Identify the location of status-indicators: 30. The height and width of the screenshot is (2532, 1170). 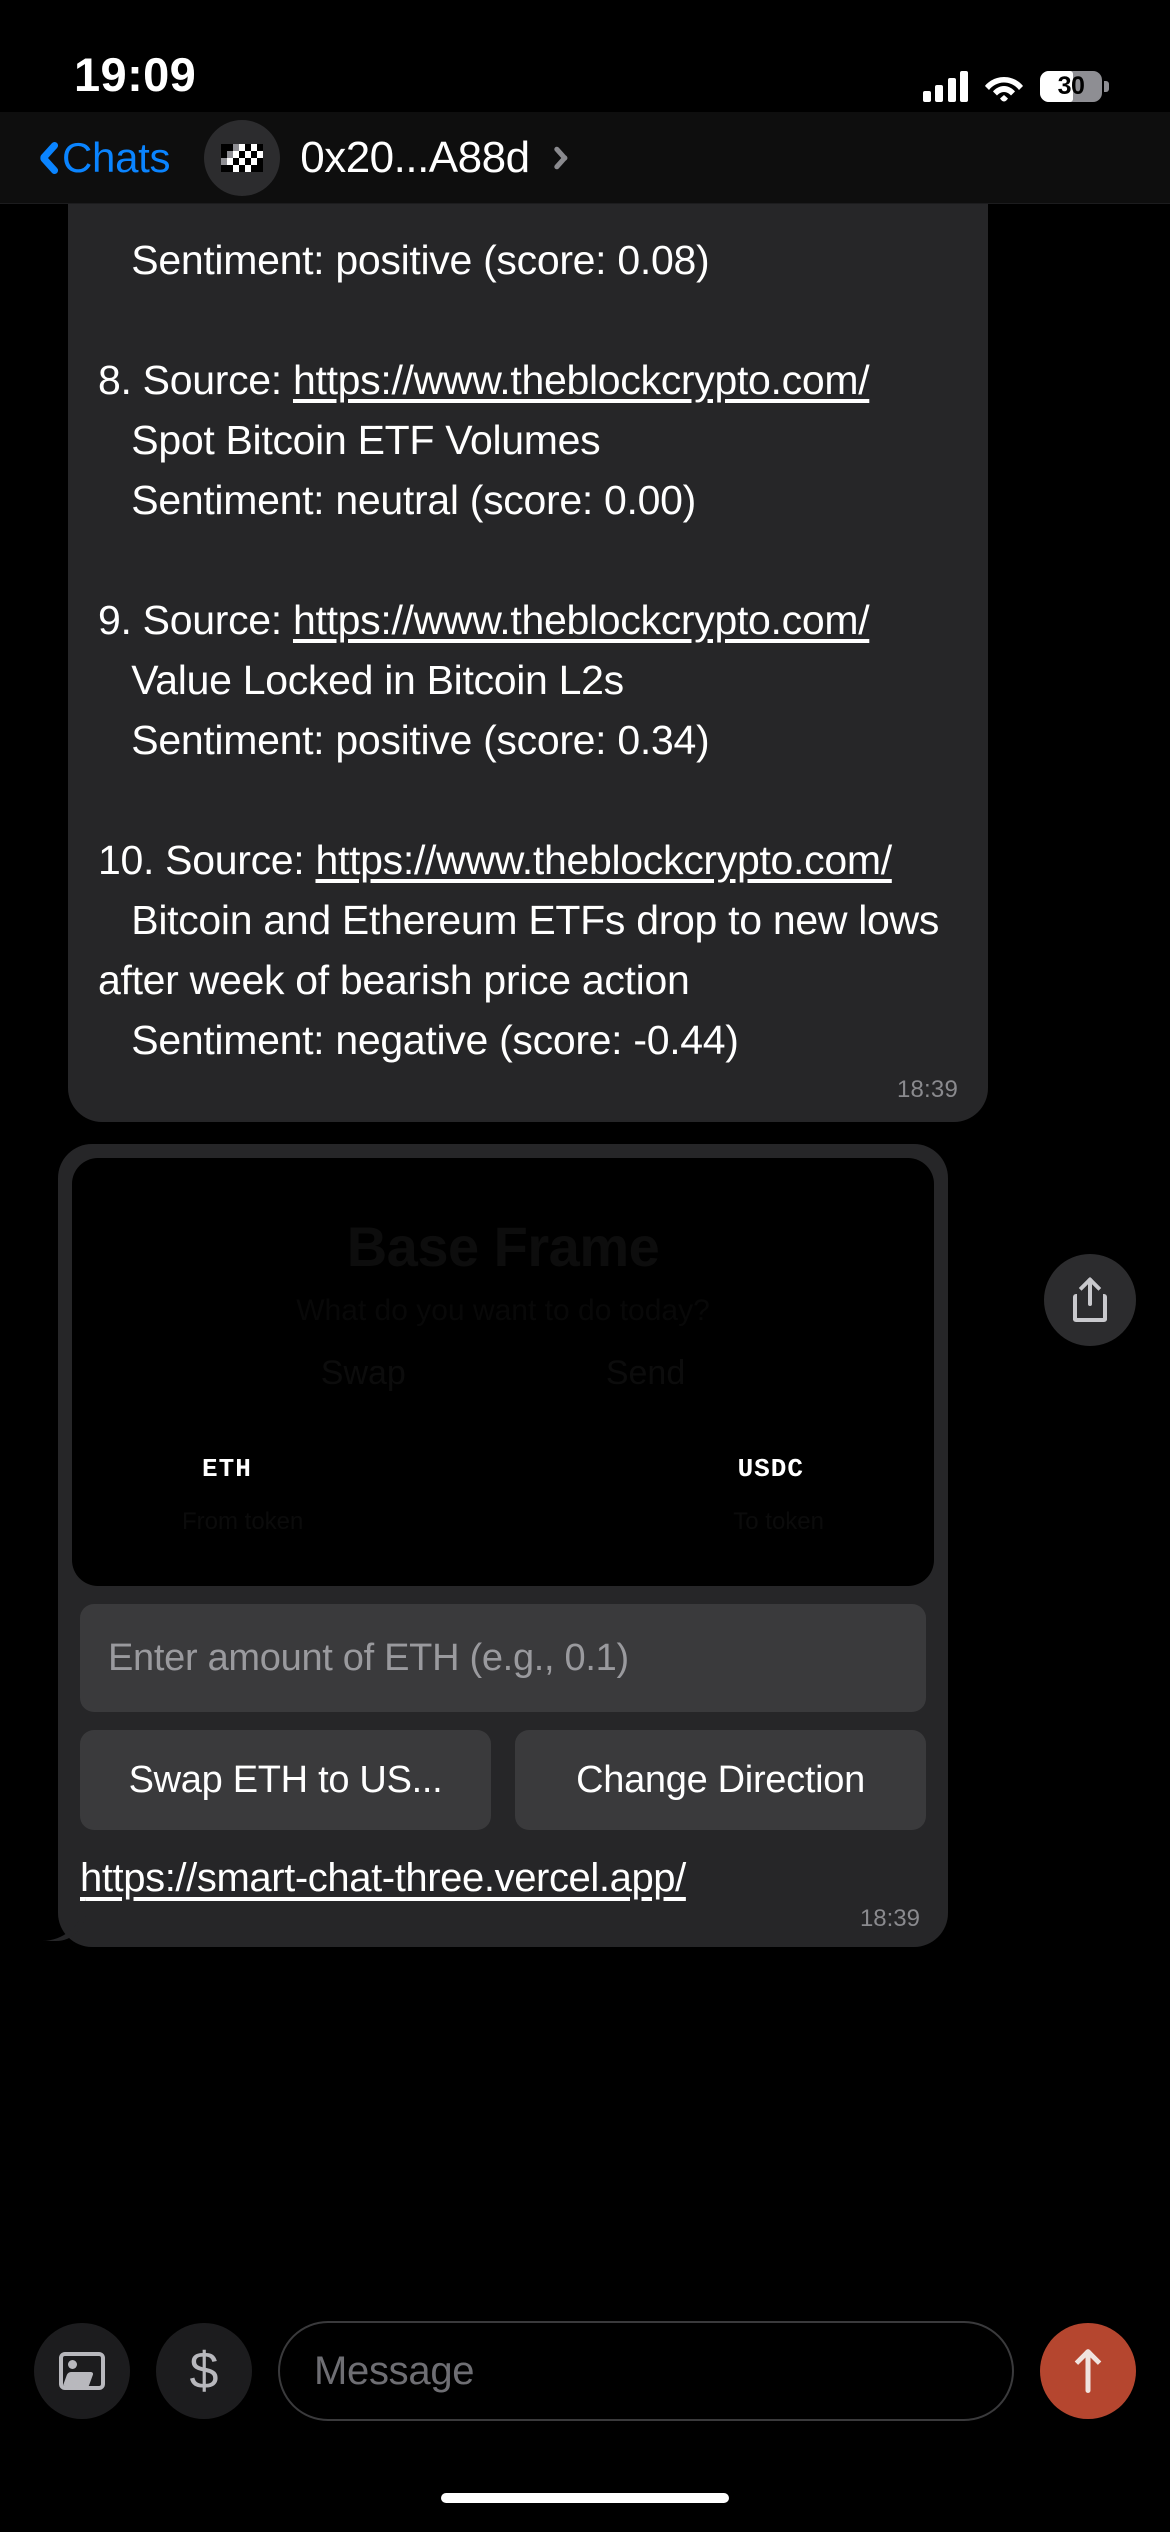
(1015, 86).